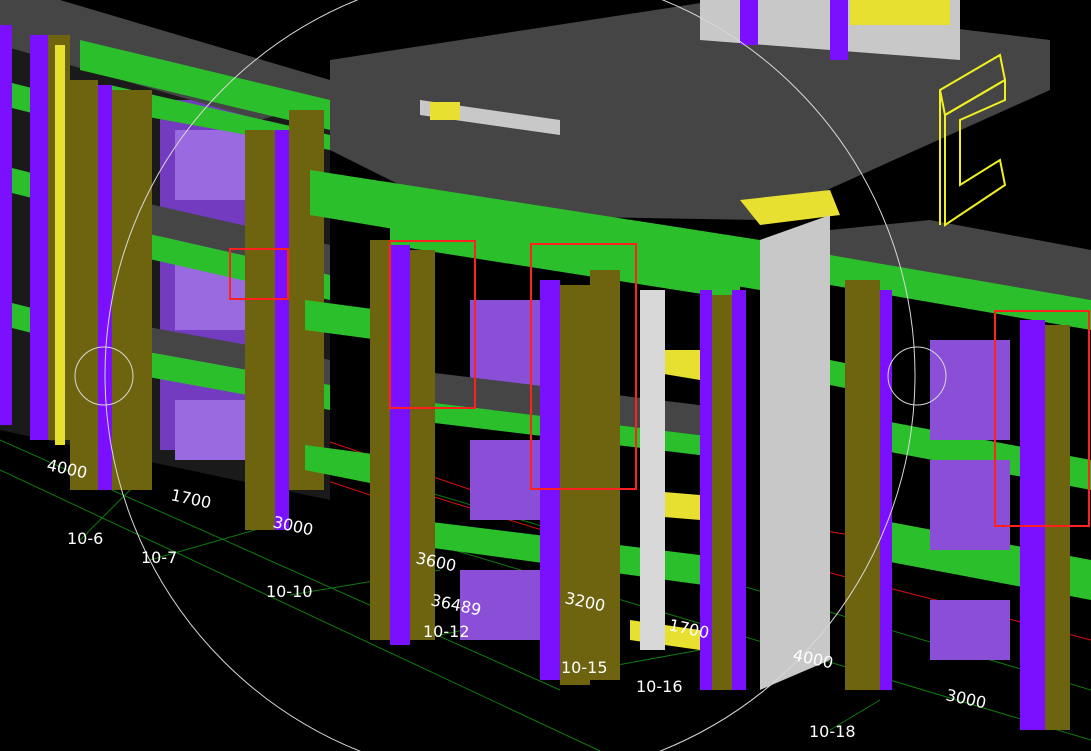 The height and width of the screenshot is (751, 1091). Describe the element at coordinates (832, 731) in the screenshot. I see `axis-label: 10-18` at that location.